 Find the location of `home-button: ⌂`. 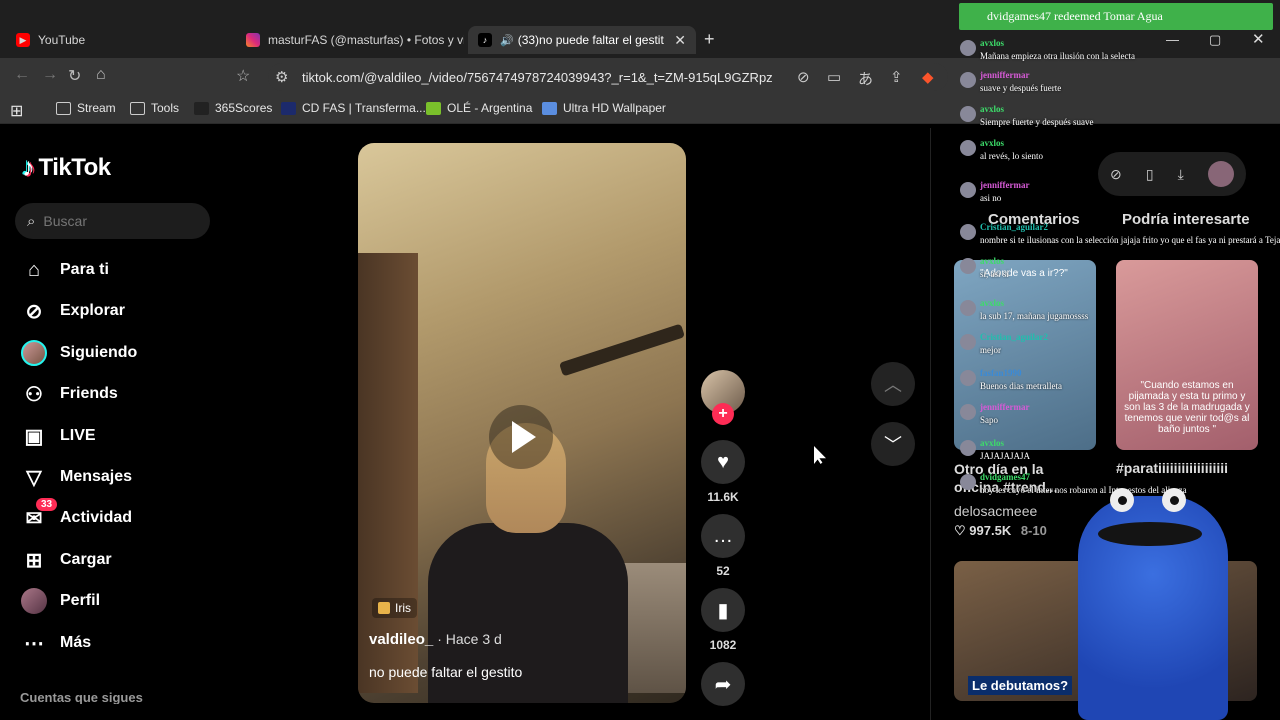

home-button: ⌂ is located at coordinates (101, 75).